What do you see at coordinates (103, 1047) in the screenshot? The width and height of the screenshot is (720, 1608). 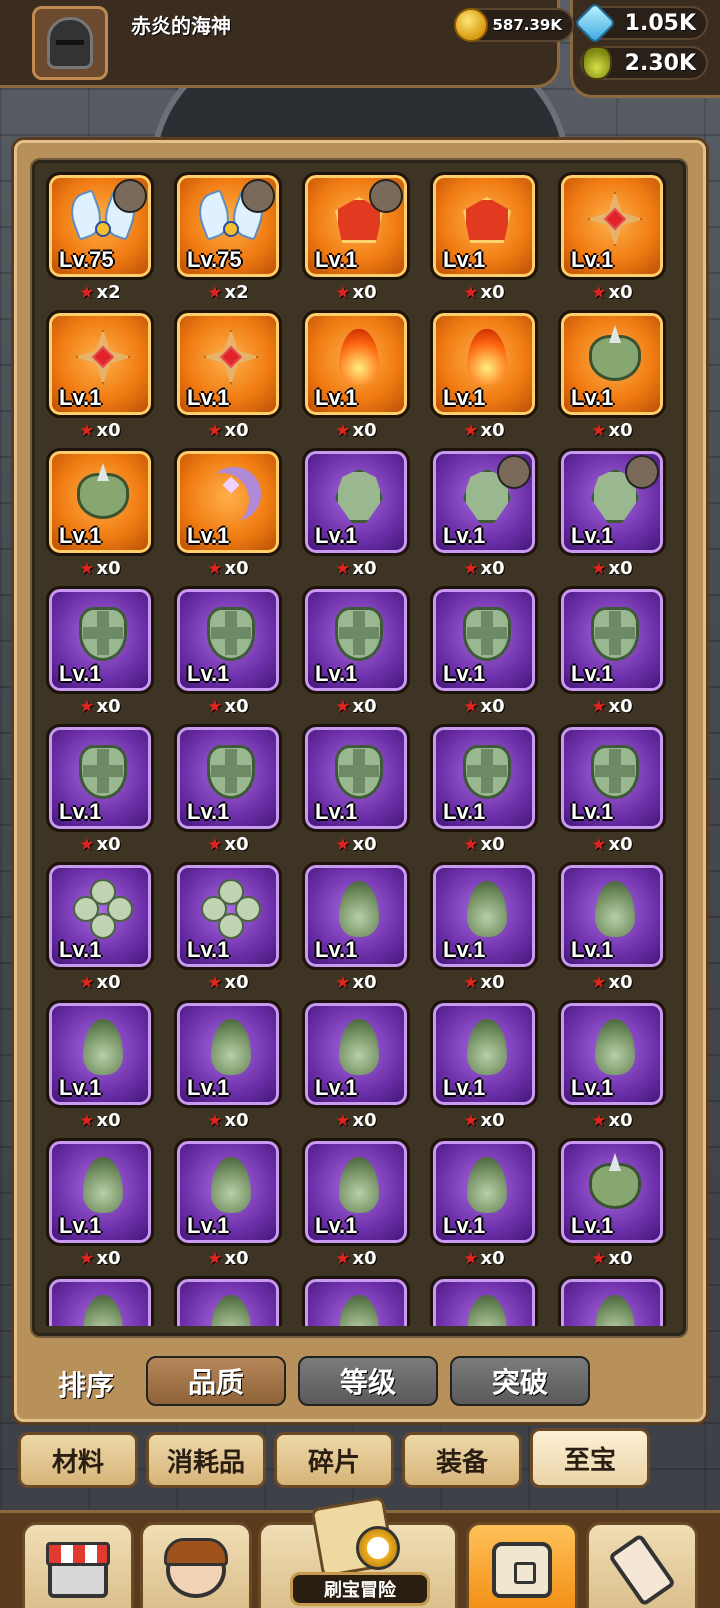 I see `leaf-treasure-icon` at bounding box center [103, 1047].